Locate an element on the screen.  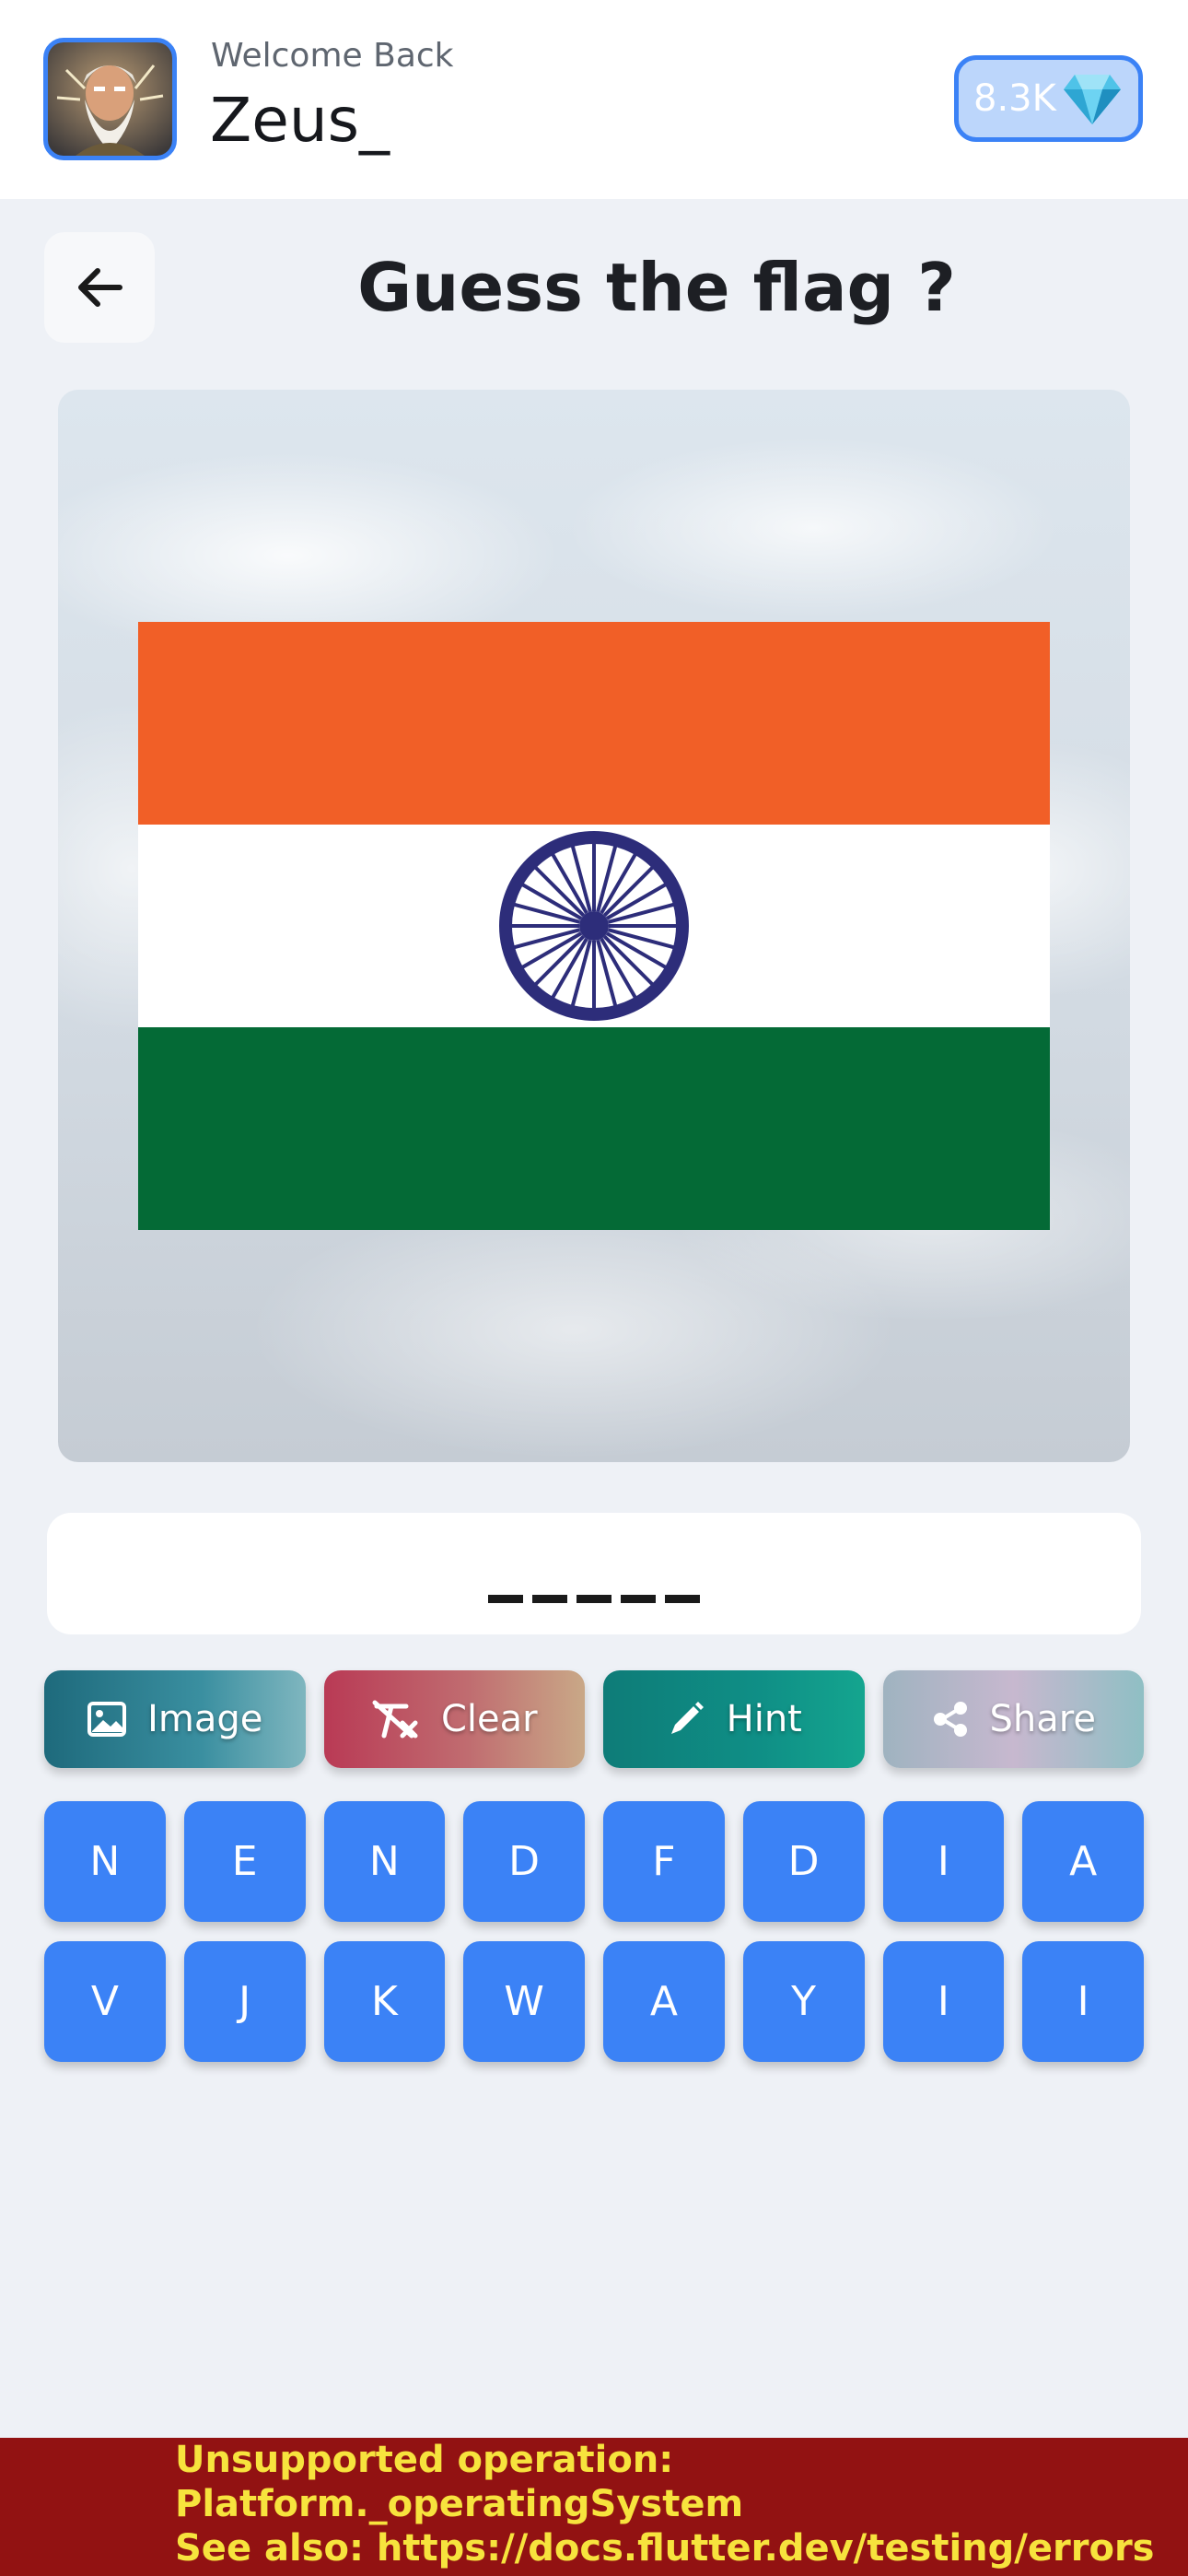
gem-count: 8.3K is located at coordinates (1014, 98).